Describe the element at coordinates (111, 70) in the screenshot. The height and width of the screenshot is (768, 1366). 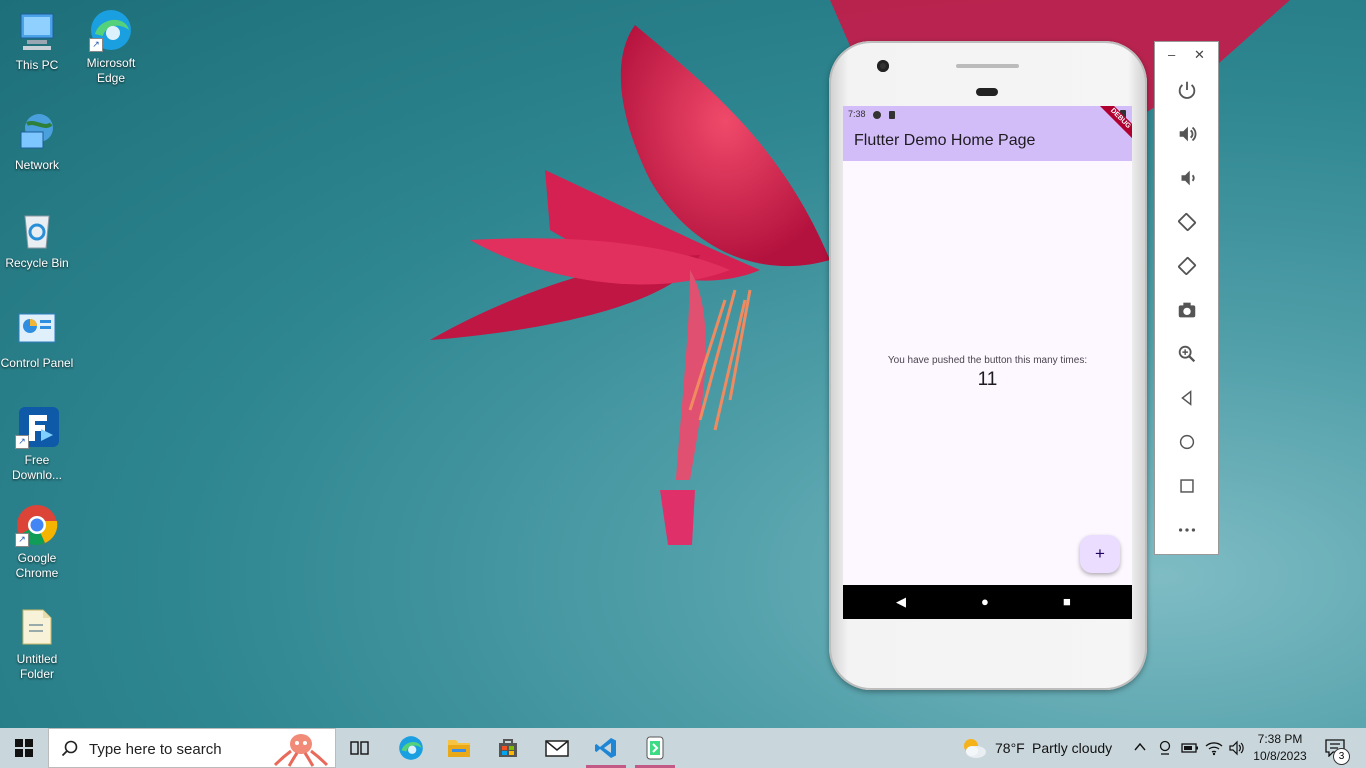
I see `desktop-icon-label: Microsoft Edge` at that location.